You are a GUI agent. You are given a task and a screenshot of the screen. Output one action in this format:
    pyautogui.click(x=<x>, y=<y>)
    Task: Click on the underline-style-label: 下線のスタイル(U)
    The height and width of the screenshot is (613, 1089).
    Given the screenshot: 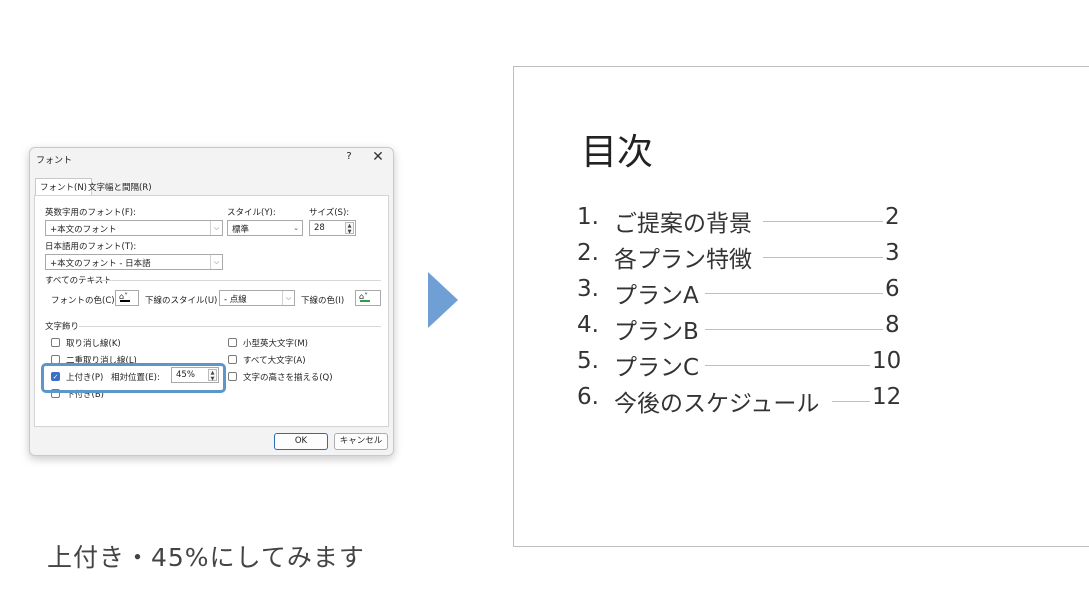 What is the action you would take?
    pyautogui.click(x=181, y=301)
    